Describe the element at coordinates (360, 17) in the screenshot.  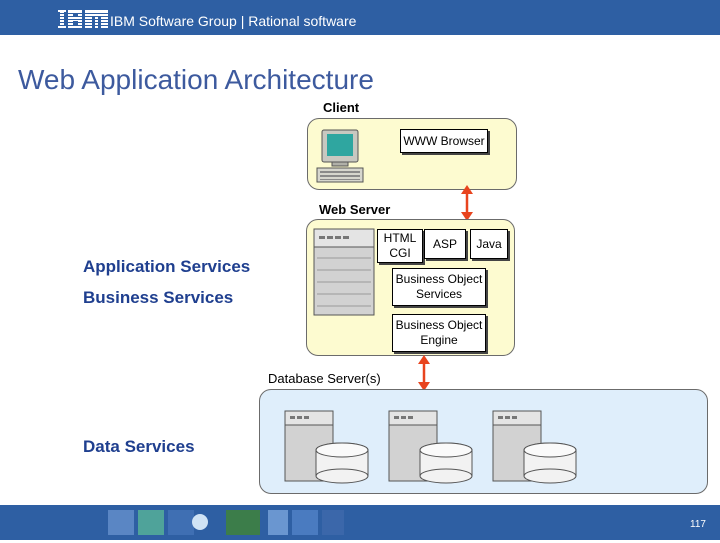
I see `header-bar` at that location.